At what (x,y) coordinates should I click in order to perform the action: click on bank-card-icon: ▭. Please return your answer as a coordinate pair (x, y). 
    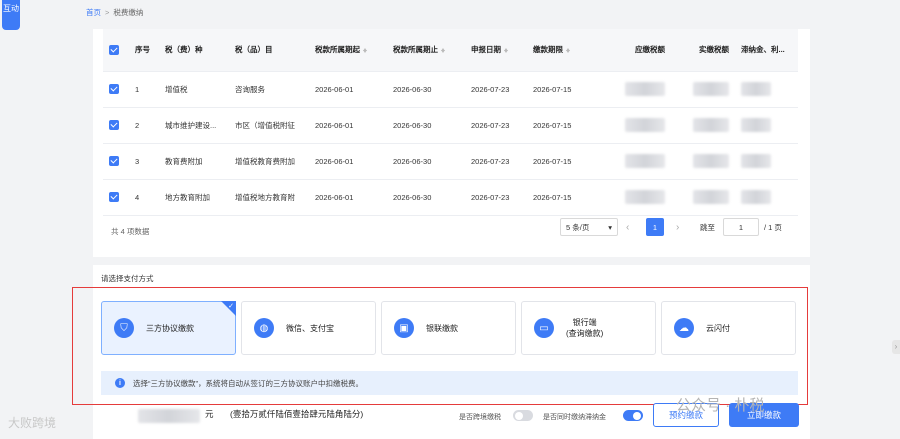
    Looking at the image, I should click on (544, 328).